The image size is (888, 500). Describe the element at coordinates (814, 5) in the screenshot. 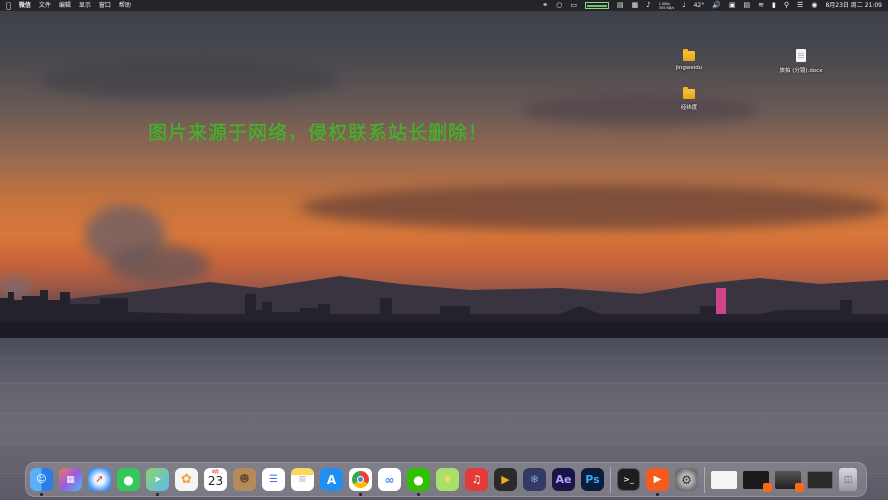

I see `siri-icon: ◉` at that location.